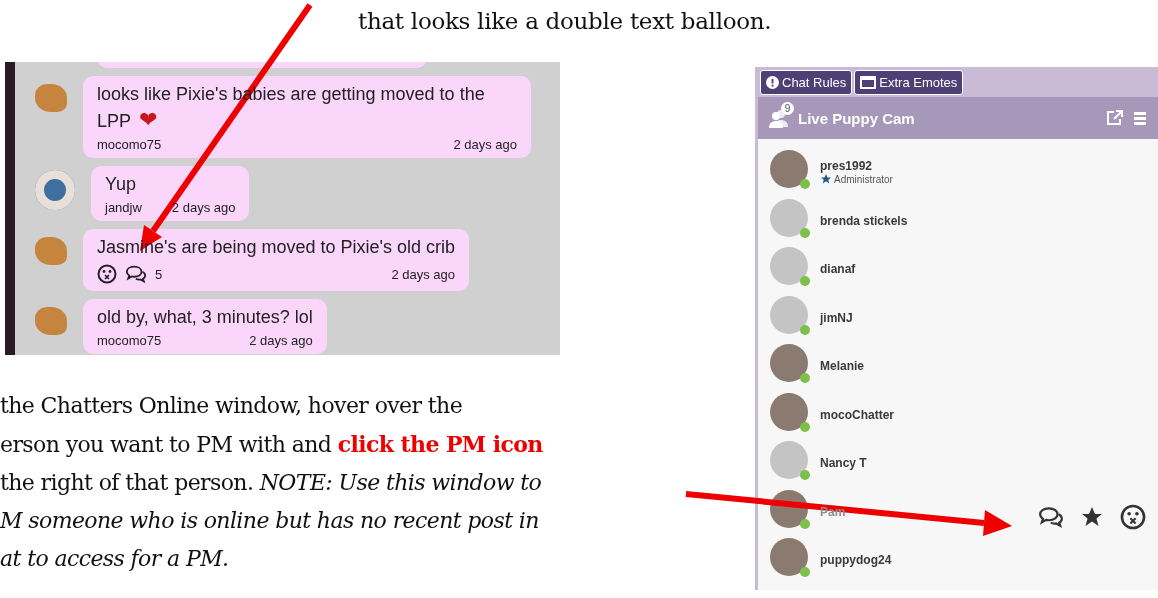 This screenshot has width=1158, height=598. Describe the element at coordinates (868, 82) in the screenshot. I see `window-icon` at that location.